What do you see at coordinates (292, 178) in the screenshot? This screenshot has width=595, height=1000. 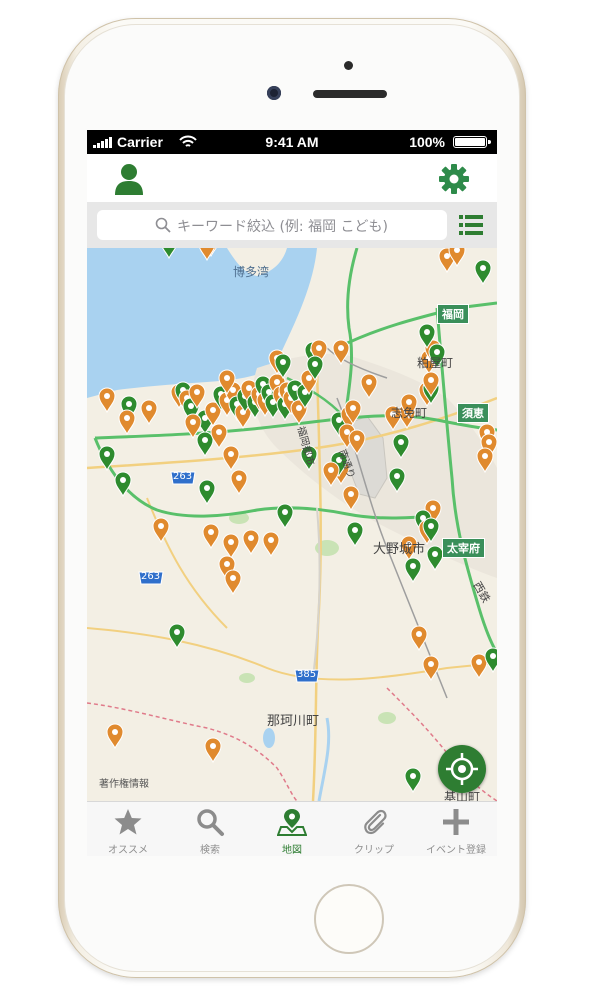 I see `nav-bar` at bounding box center [292, 178].